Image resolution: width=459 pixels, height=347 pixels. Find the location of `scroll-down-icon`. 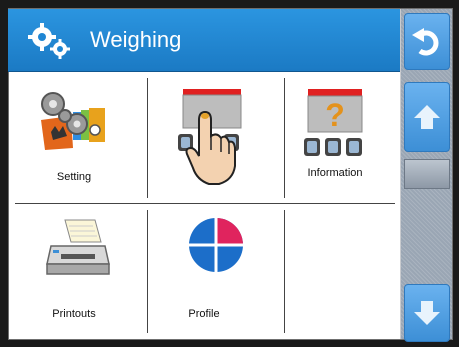

scroll-down-icon is located at coordinates (427, 313).